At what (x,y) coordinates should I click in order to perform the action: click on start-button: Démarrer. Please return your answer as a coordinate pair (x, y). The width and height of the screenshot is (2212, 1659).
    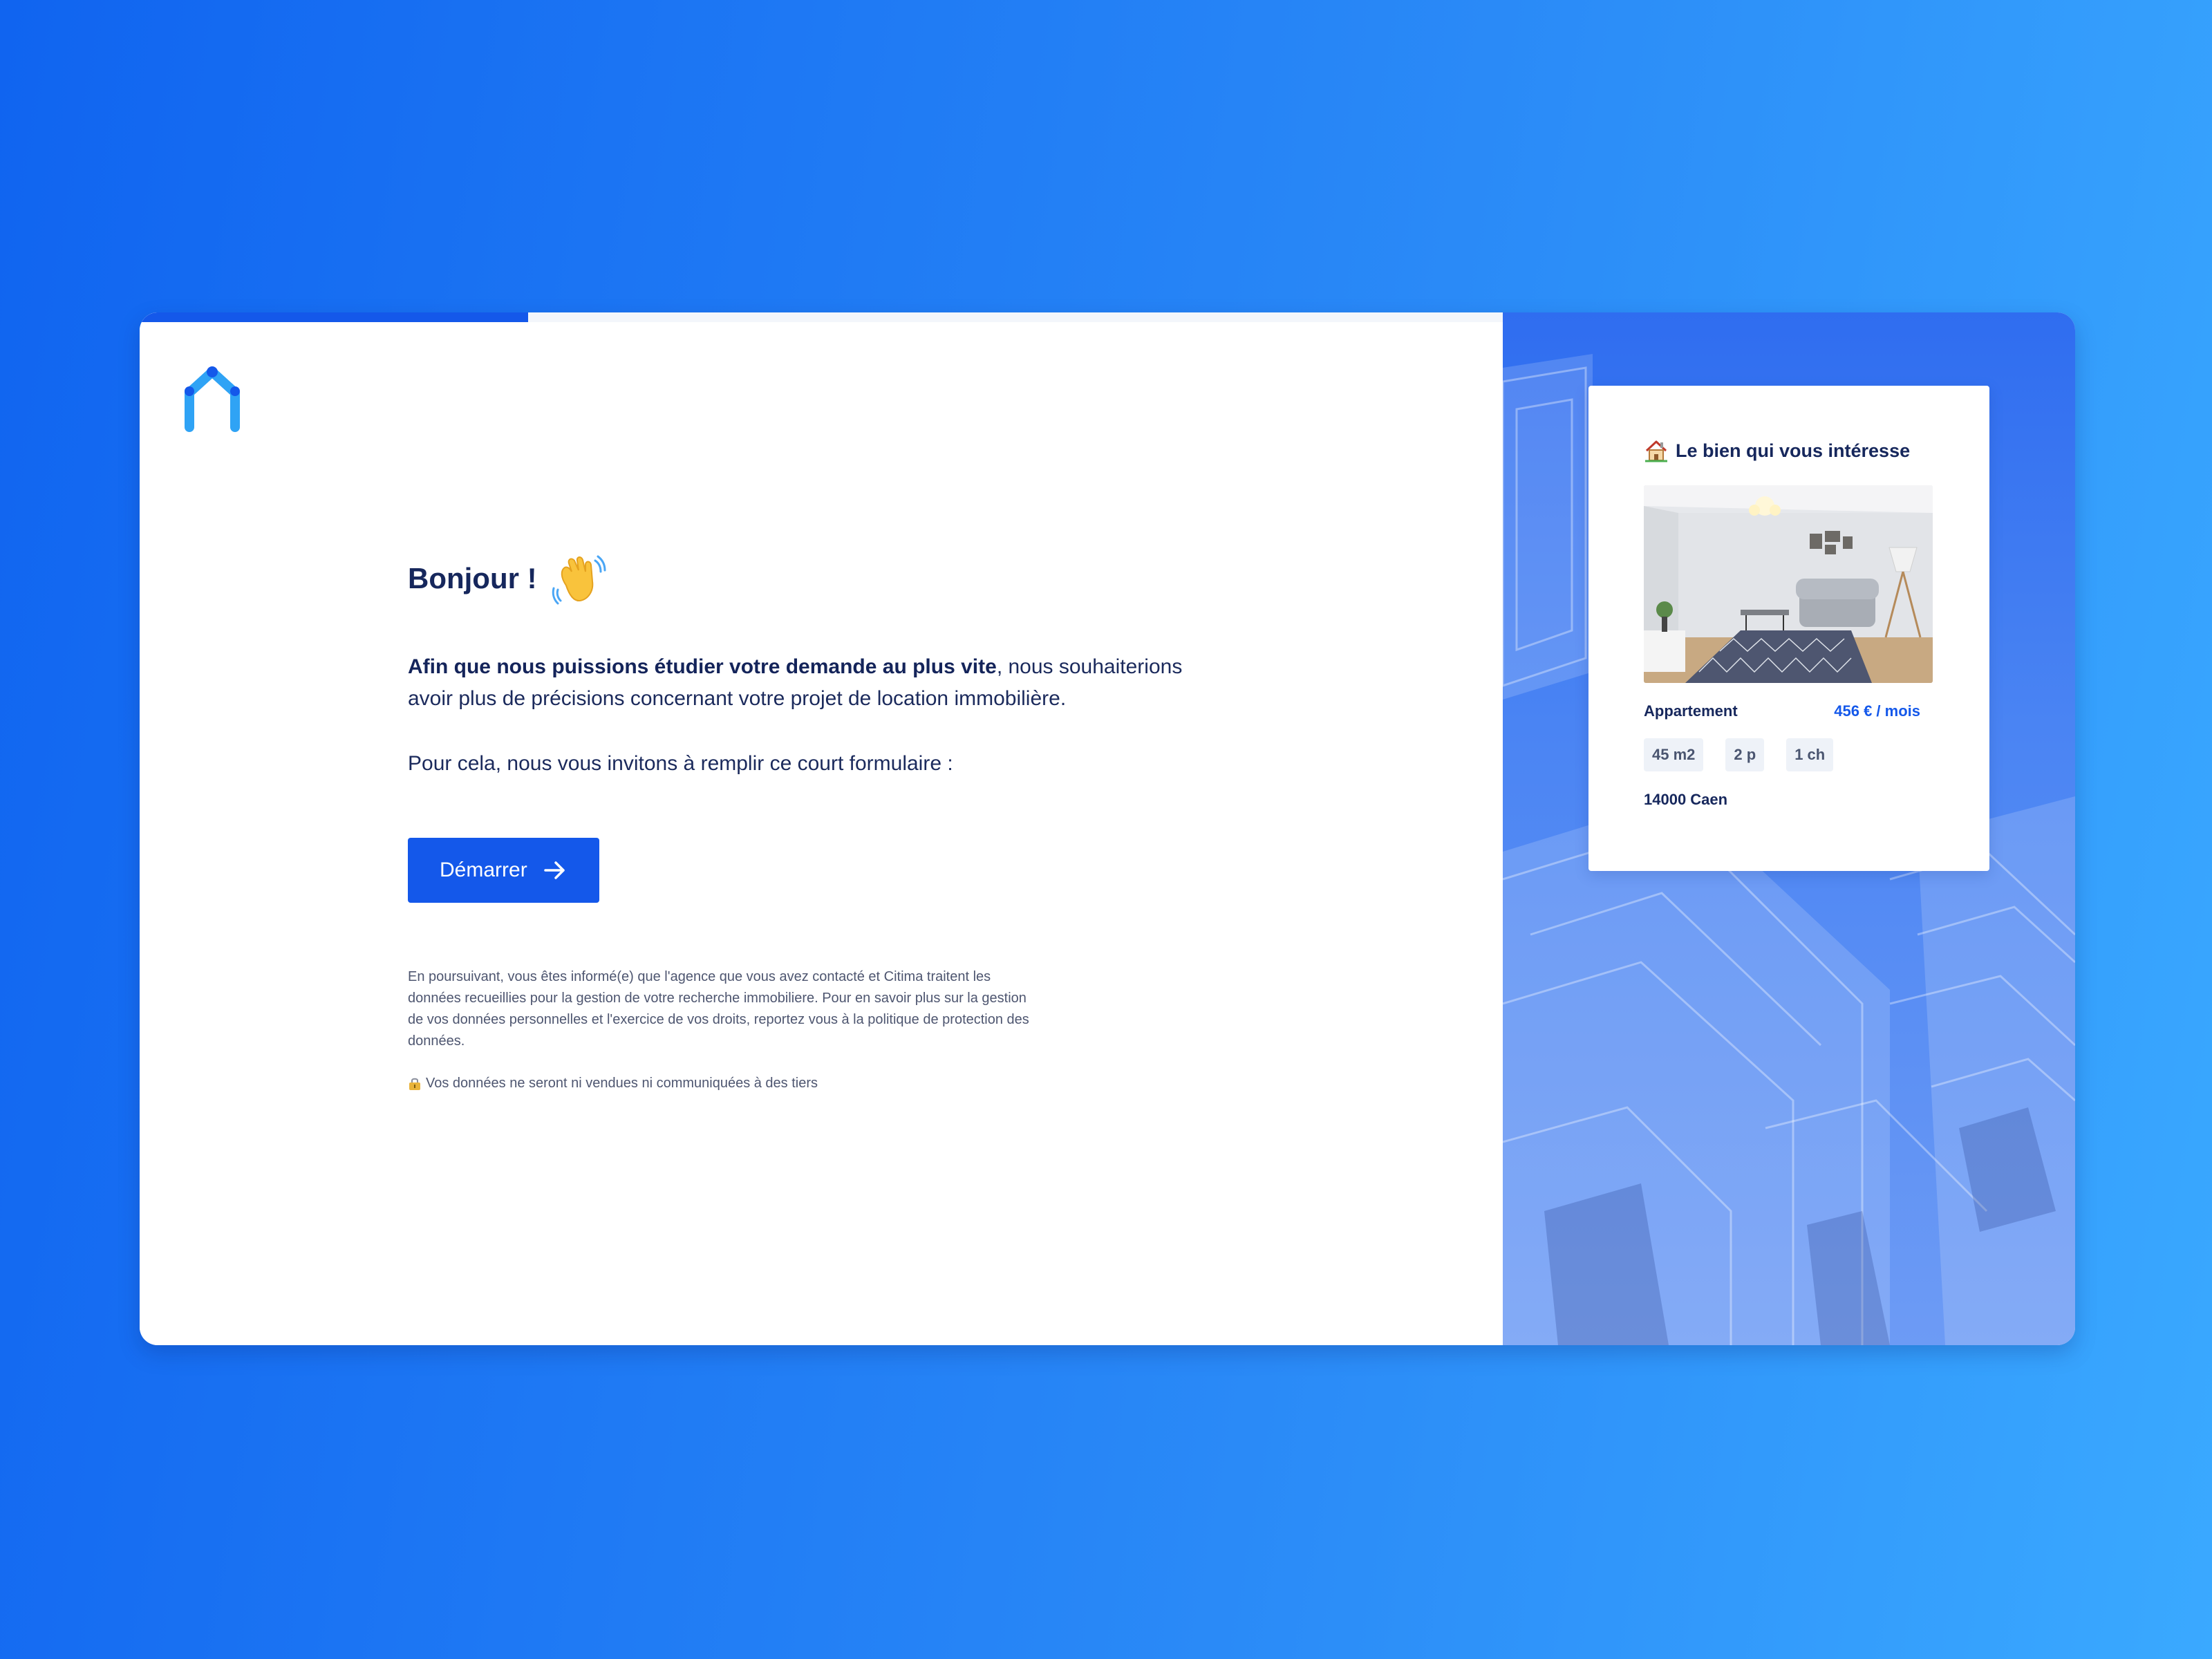
    Looking at the image, I should click on (503, 871).